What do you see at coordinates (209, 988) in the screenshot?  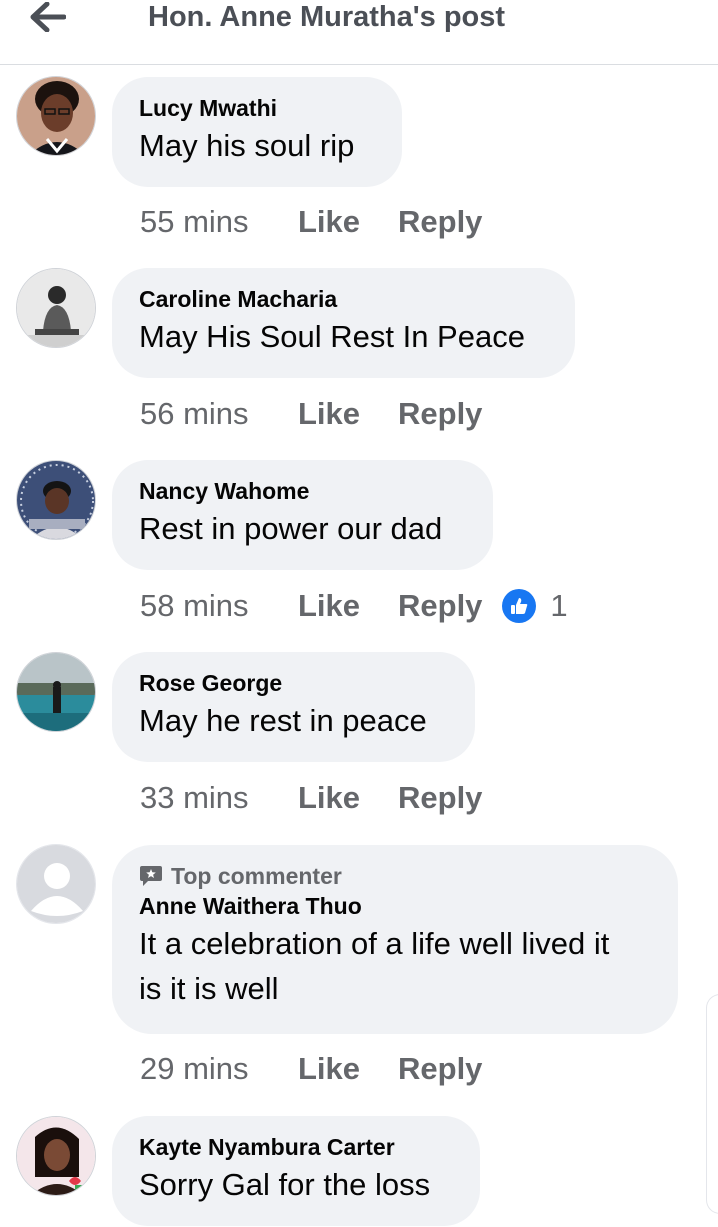 I see `comment-text-line: is it is well` at bounding box center [209, 988].